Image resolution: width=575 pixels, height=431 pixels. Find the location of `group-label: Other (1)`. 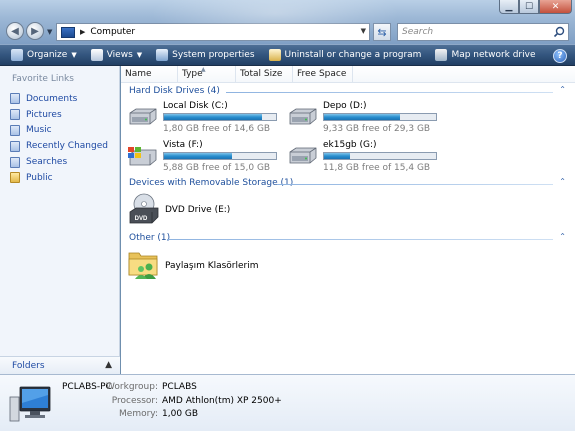

group-label: Other (1) is located at coordinates (150, 238).